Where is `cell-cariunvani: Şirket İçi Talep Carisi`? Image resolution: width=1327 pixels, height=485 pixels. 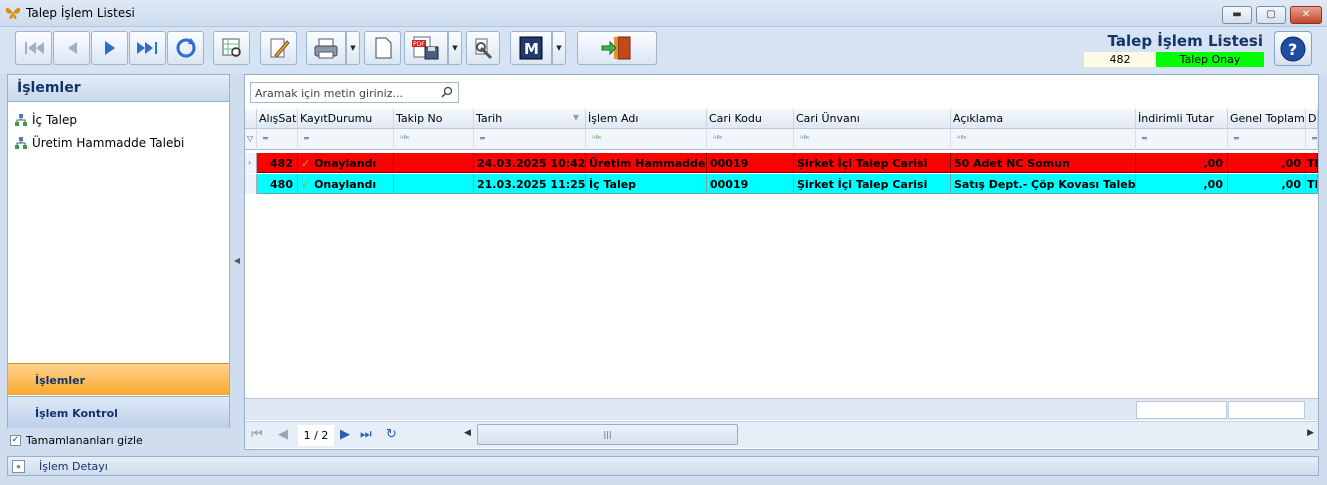
cell-cariunvani: Şirket İçi Talep Carisi is located at coordinates (872, 184).